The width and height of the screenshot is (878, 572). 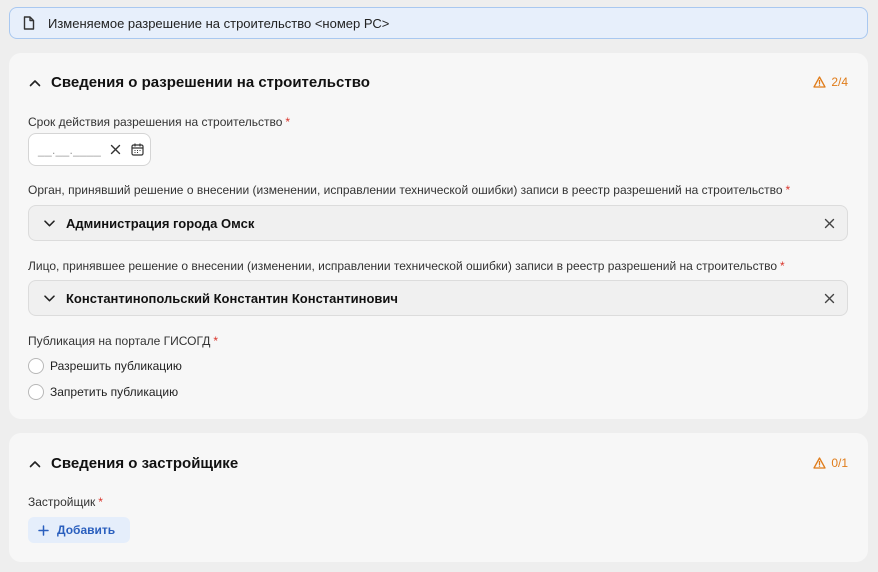 What do you see at coordinates (830, 463) in the screenshot?
I see `progress-badge: 0/1` at bounding box center [830, 463].